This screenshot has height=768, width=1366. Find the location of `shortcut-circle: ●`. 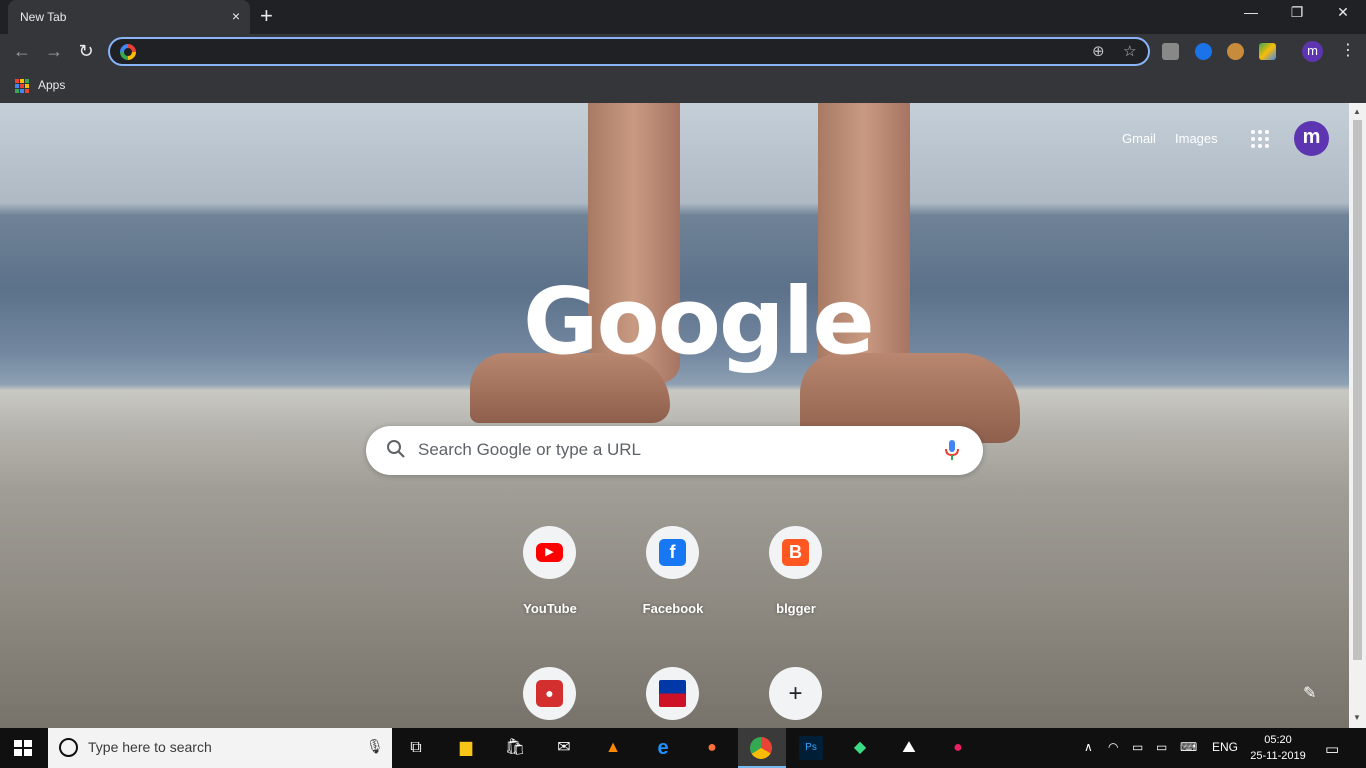

shortcut-circle: ● is located at coordinates (549, 693).